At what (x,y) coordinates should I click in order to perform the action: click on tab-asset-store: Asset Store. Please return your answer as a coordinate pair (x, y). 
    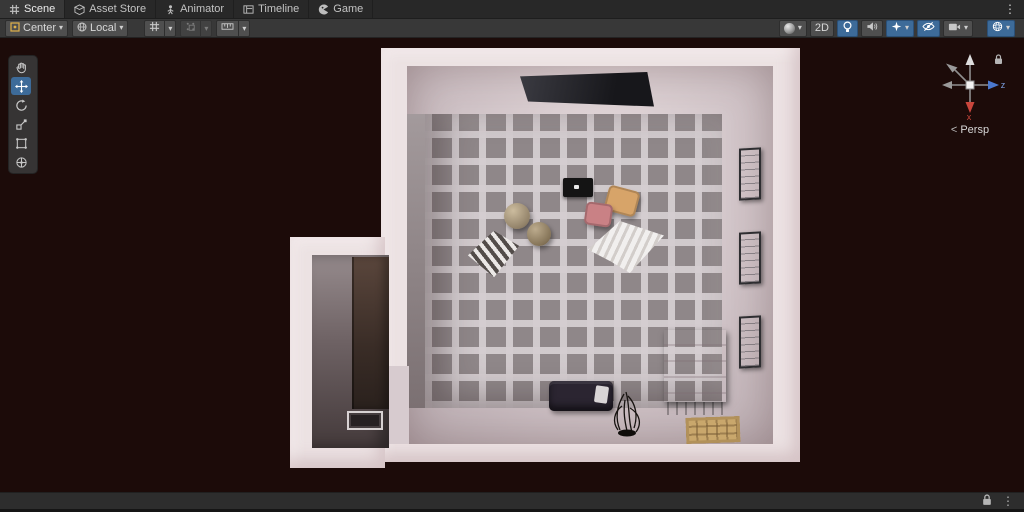
    Looking at the image, I should click on (111, 9).